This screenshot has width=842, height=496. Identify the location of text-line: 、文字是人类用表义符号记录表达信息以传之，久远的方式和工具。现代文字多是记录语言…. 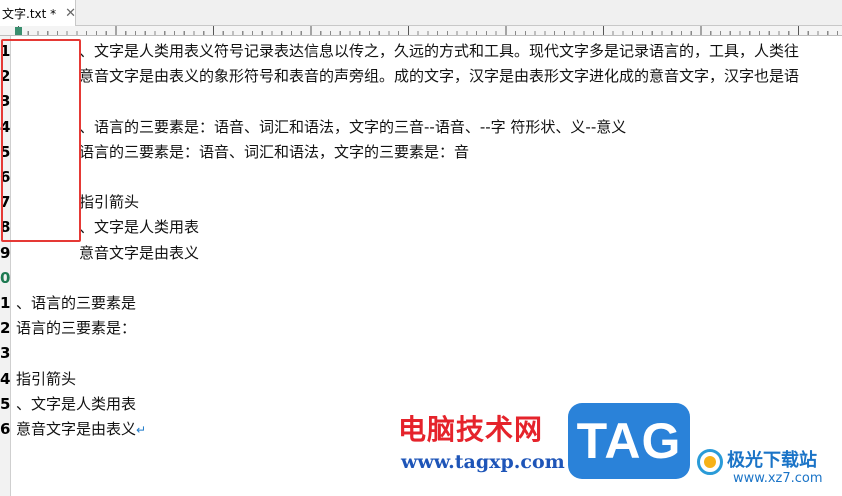
(439, 51).